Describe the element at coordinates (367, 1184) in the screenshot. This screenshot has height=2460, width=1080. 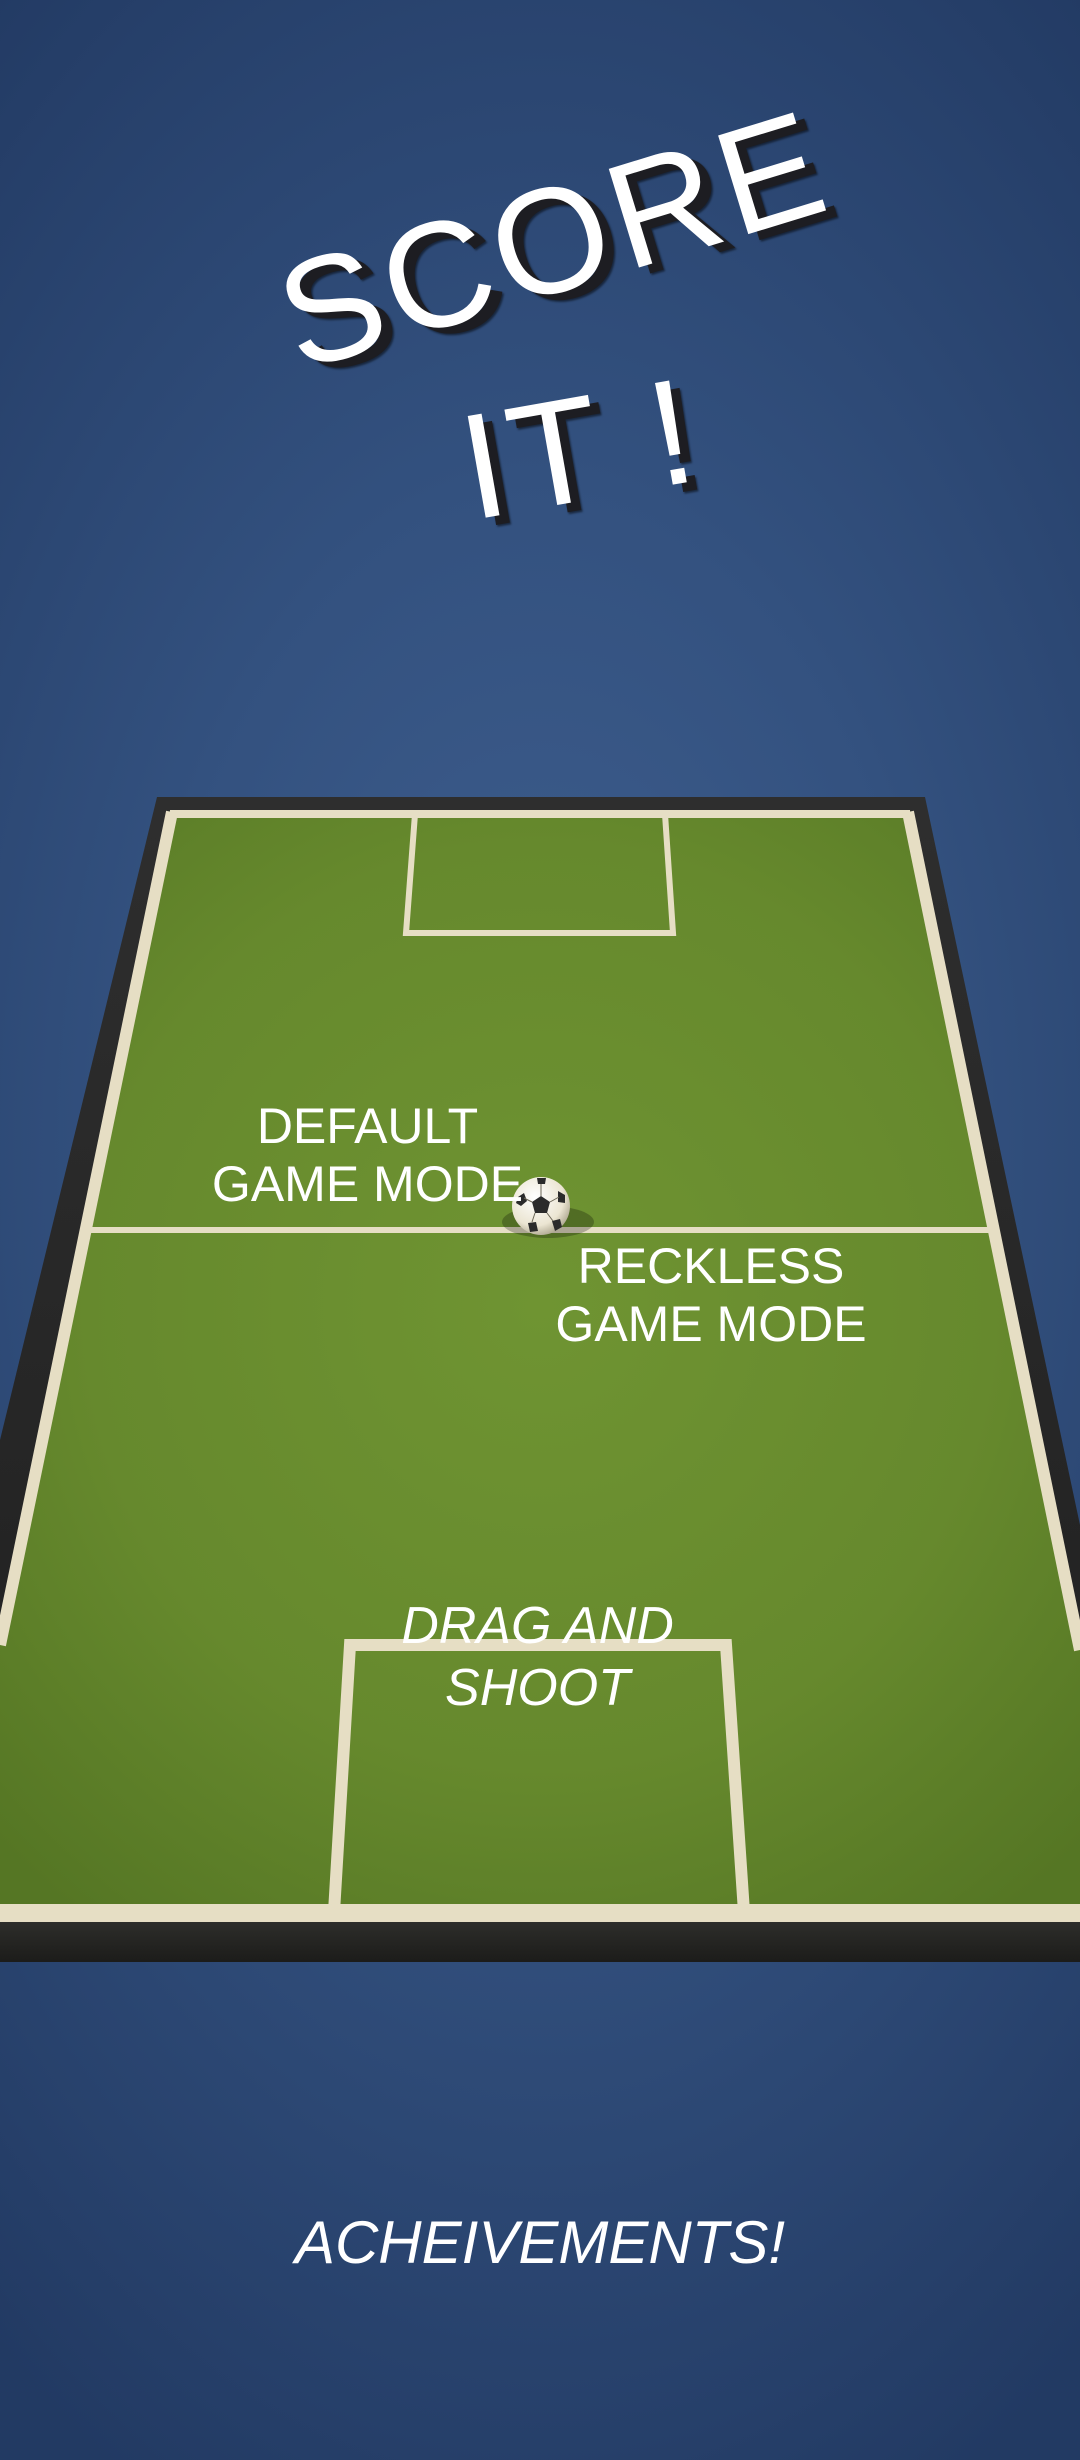
I see `default-mode-line2: GAME MODE` at that location.